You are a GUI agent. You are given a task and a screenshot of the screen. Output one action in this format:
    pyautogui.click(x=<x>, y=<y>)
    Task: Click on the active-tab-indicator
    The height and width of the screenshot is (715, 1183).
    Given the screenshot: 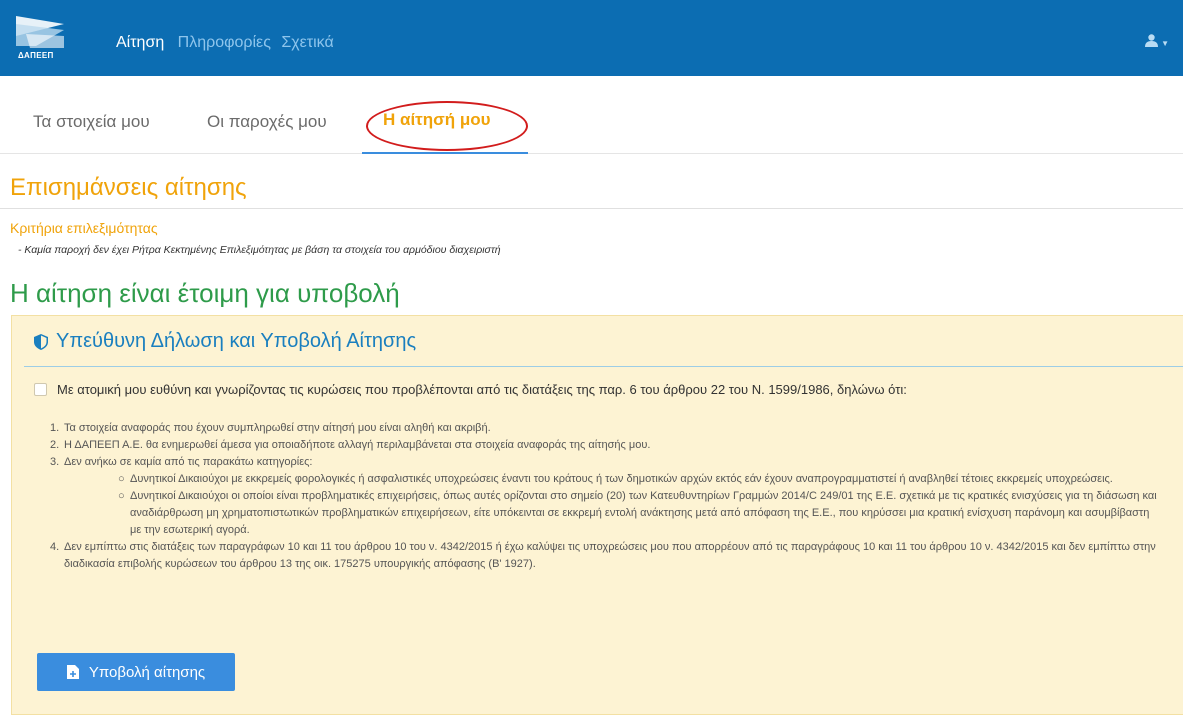 What is the action you would take?
    pyautogui.click(x=445, y=153)
    